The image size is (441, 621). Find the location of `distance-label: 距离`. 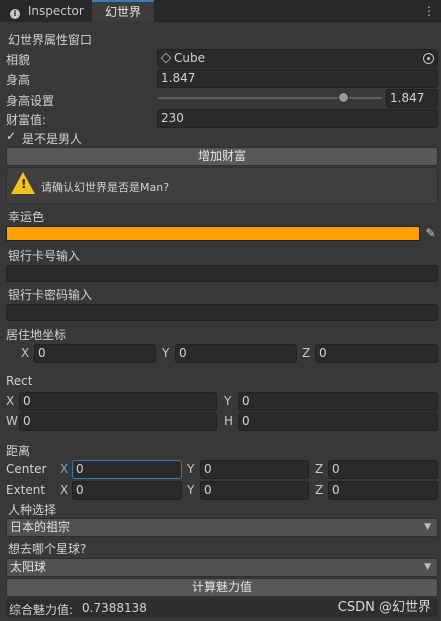

distance-label: 距离 is located at coordinates (18, 451).